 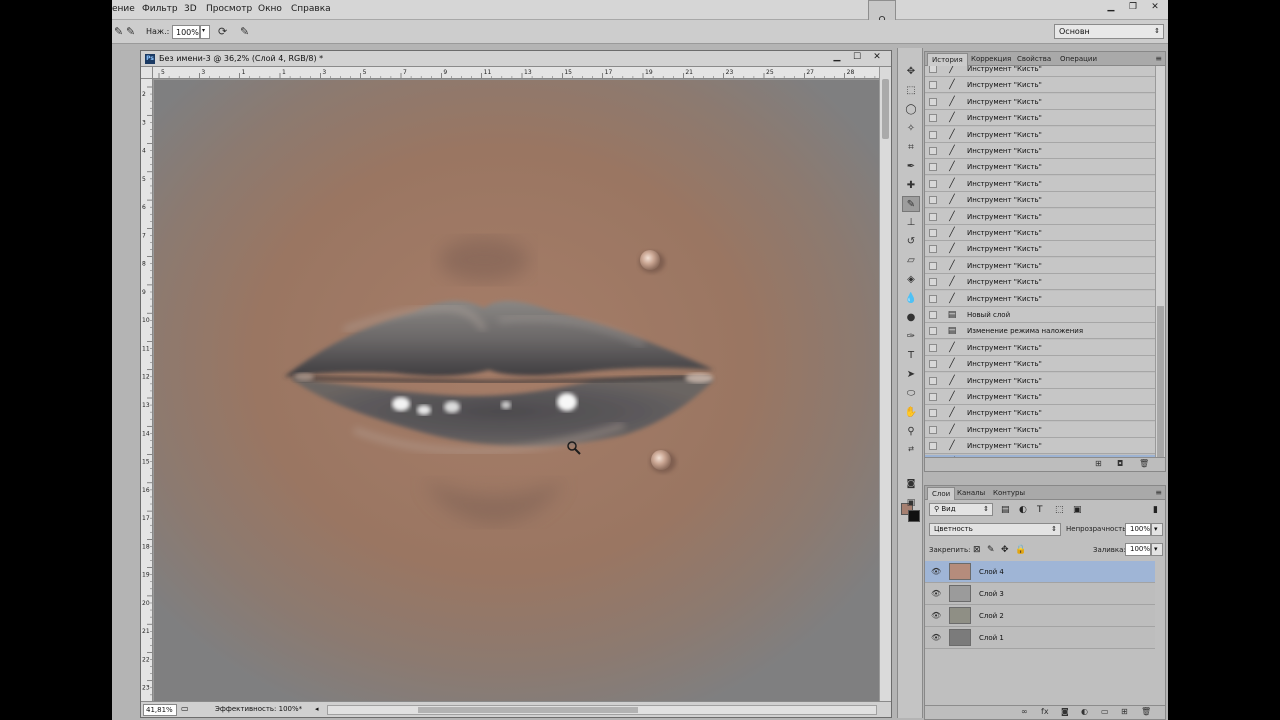 I want to click on doc-minimize-icon: ▁, so click(x=837, y=58).